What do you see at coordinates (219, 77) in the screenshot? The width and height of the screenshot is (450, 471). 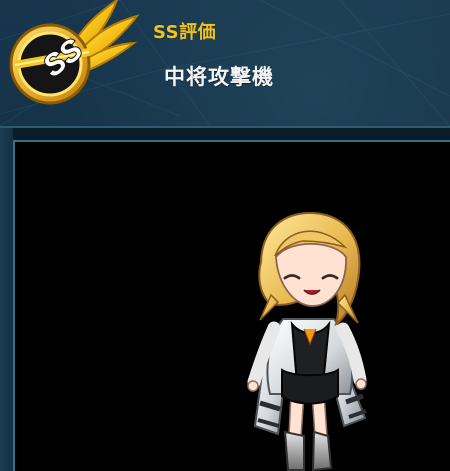 I see `unit-name: 中将攻撃機` at bounding box center [219, 77].